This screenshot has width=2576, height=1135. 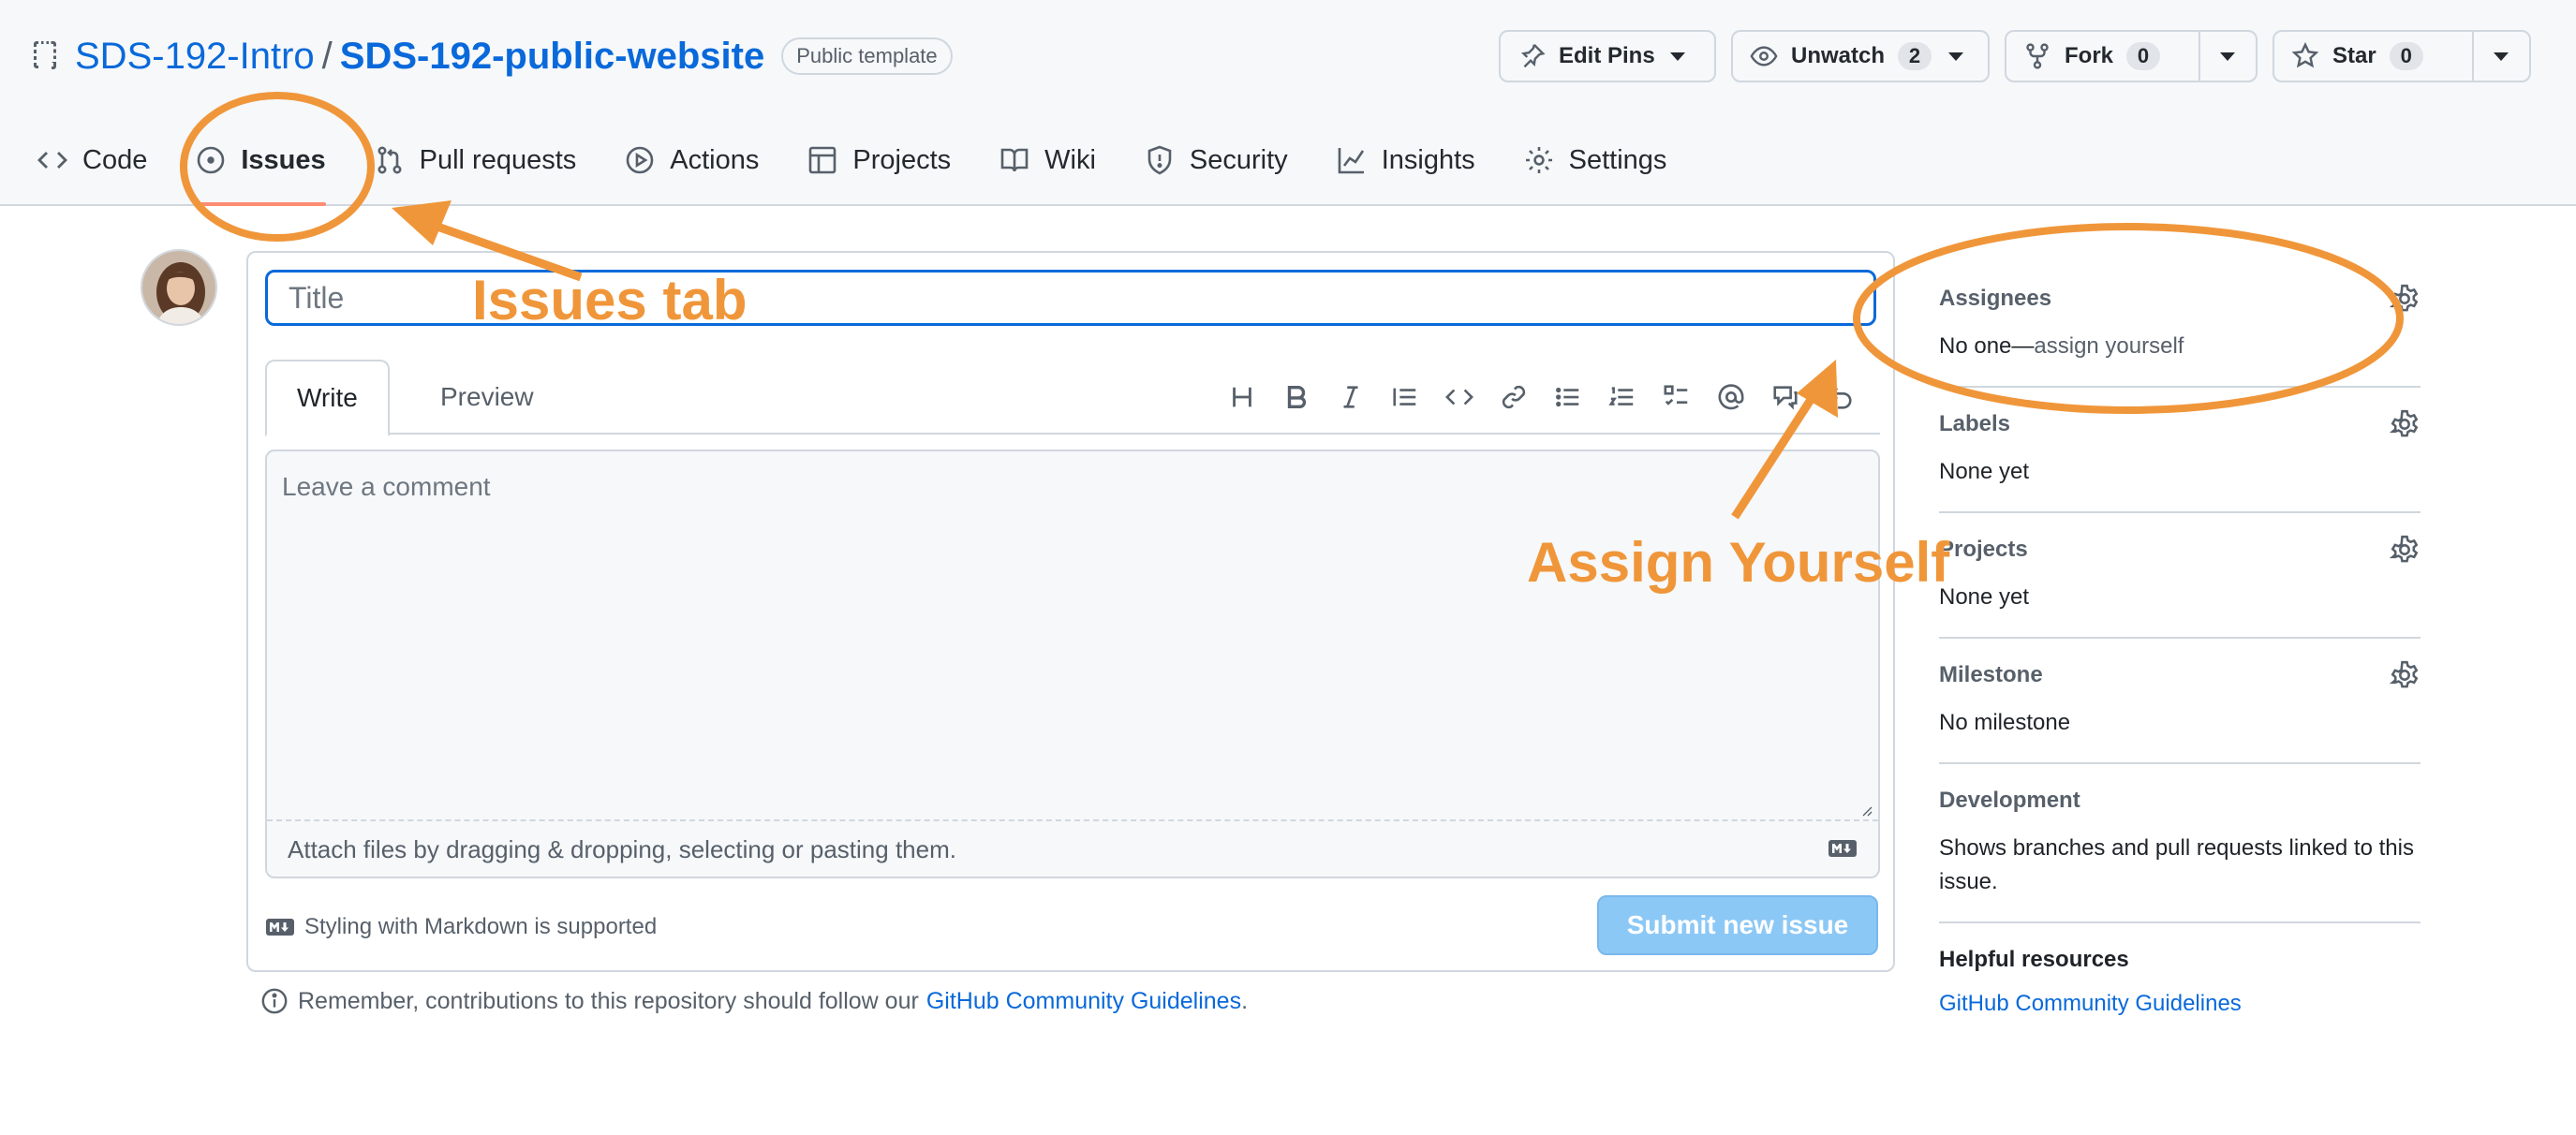 I want to click on star-button-group: Star 0, so click(x=2402, y=56).